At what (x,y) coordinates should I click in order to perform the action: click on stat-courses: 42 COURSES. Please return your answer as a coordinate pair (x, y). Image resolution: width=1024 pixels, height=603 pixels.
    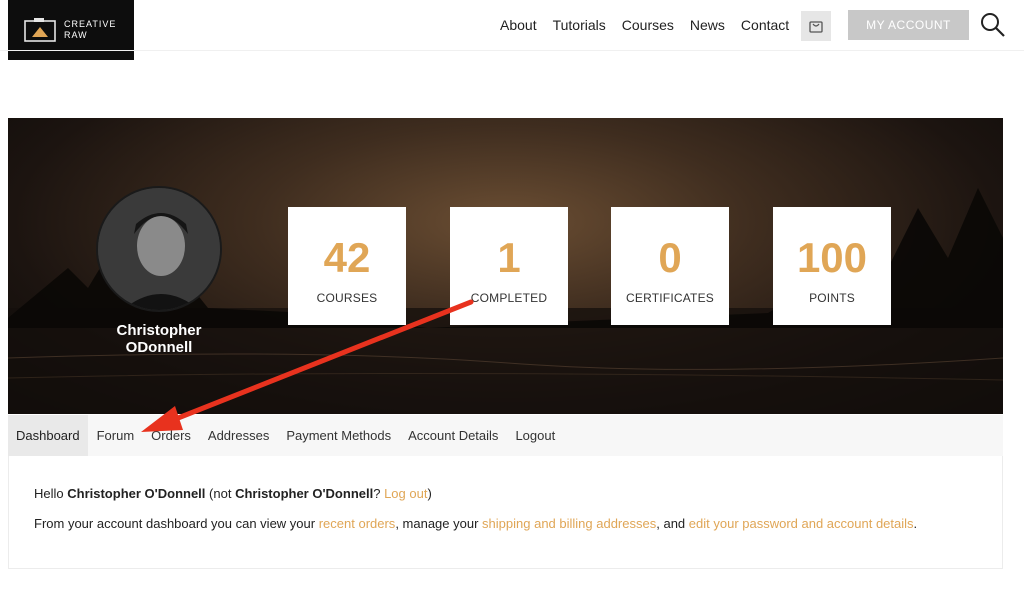
    Looking at the image, I should click on (347, 266).